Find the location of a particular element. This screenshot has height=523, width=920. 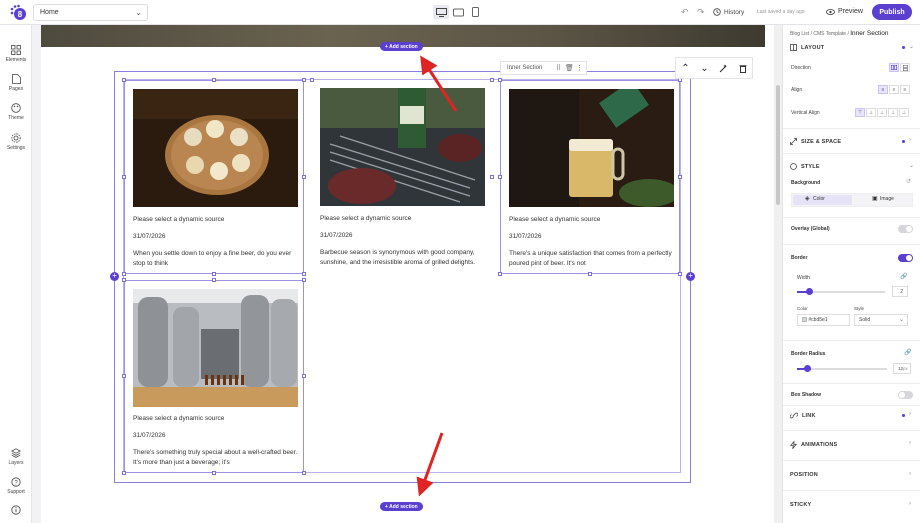

border-width-slider is located at coordinates (841, 291).